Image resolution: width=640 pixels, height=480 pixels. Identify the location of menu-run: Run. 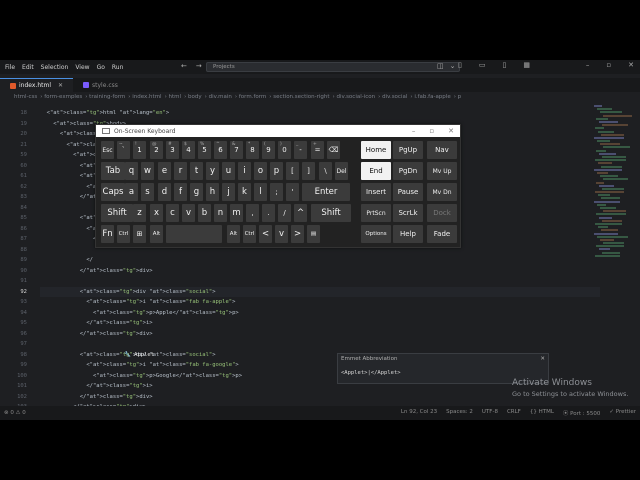
(118, 67).